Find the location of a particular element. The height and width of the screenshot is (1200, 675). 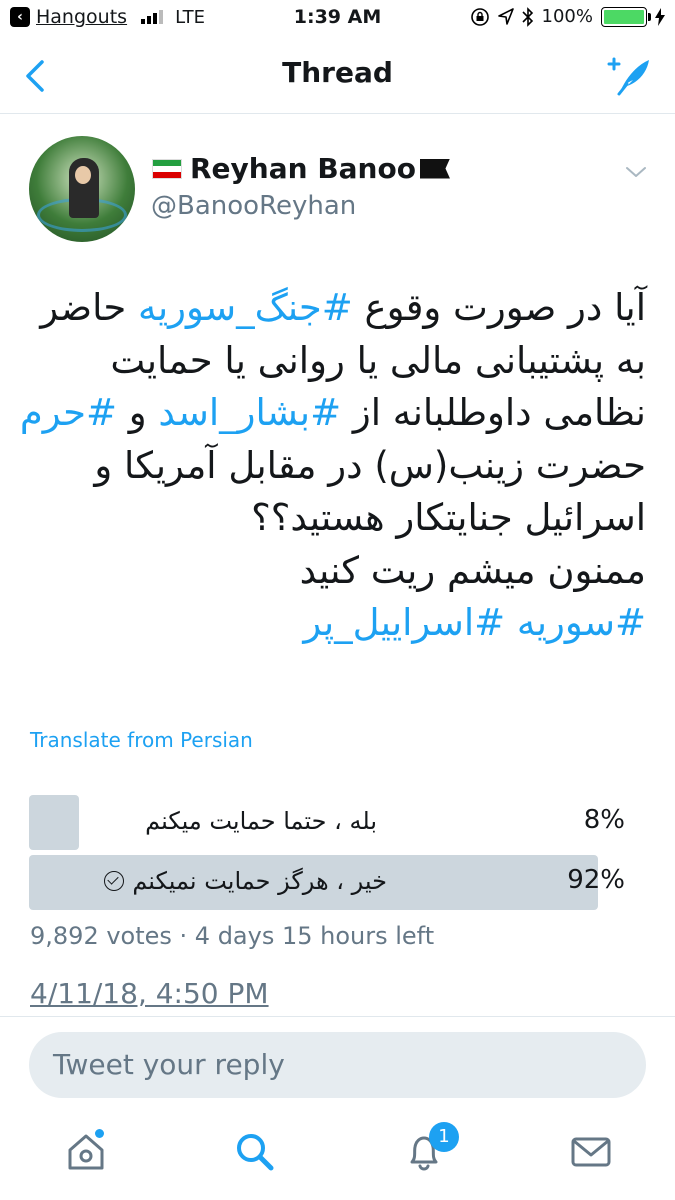

tweet-line-3: نظامی داوطلبانه از #بشار_اسد و #حرم is located at coordinates (332, 412).